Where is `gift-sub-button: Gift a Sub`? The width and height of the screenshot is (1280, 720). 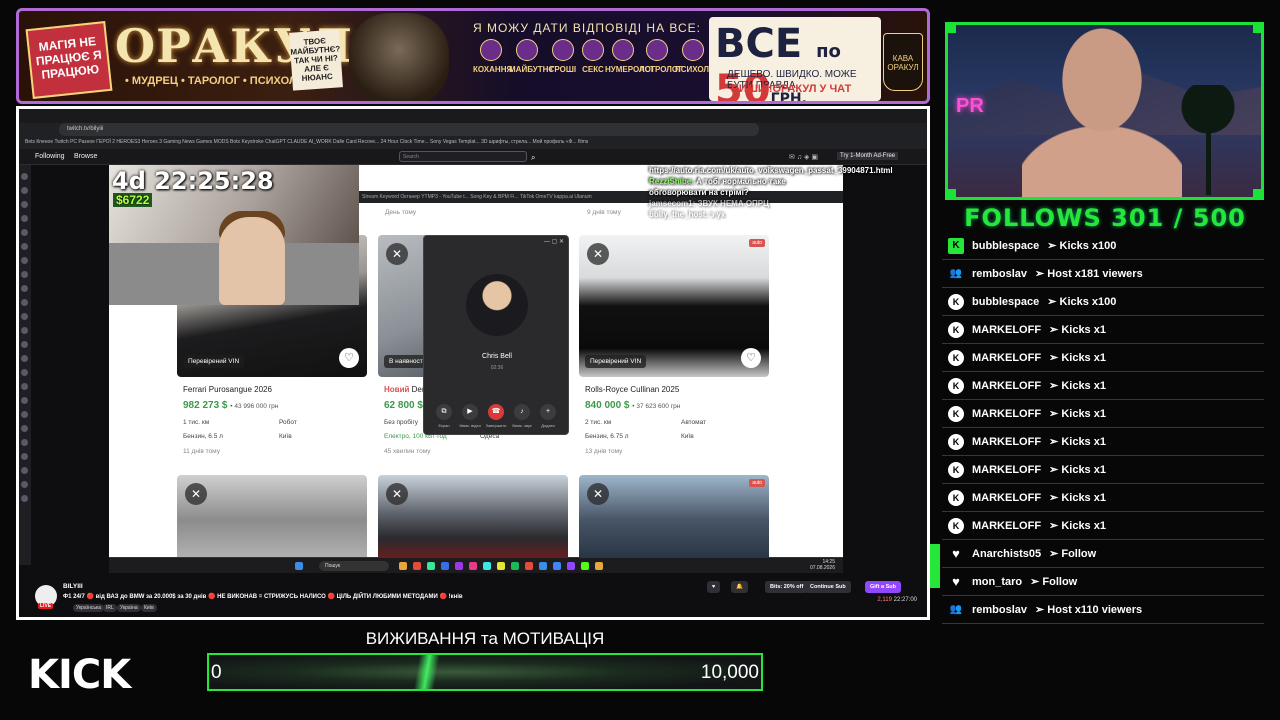 gift-sub-button: Gift a Sub is located at coordinates (883, 587).